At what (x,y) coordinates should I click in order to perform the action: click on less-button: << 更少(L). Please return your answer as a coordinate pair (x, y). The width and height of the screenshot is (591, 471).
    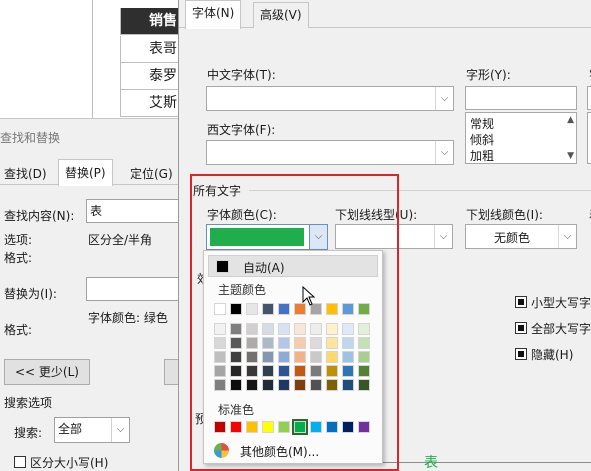
    Looking at the image, I should click on (47, 372).